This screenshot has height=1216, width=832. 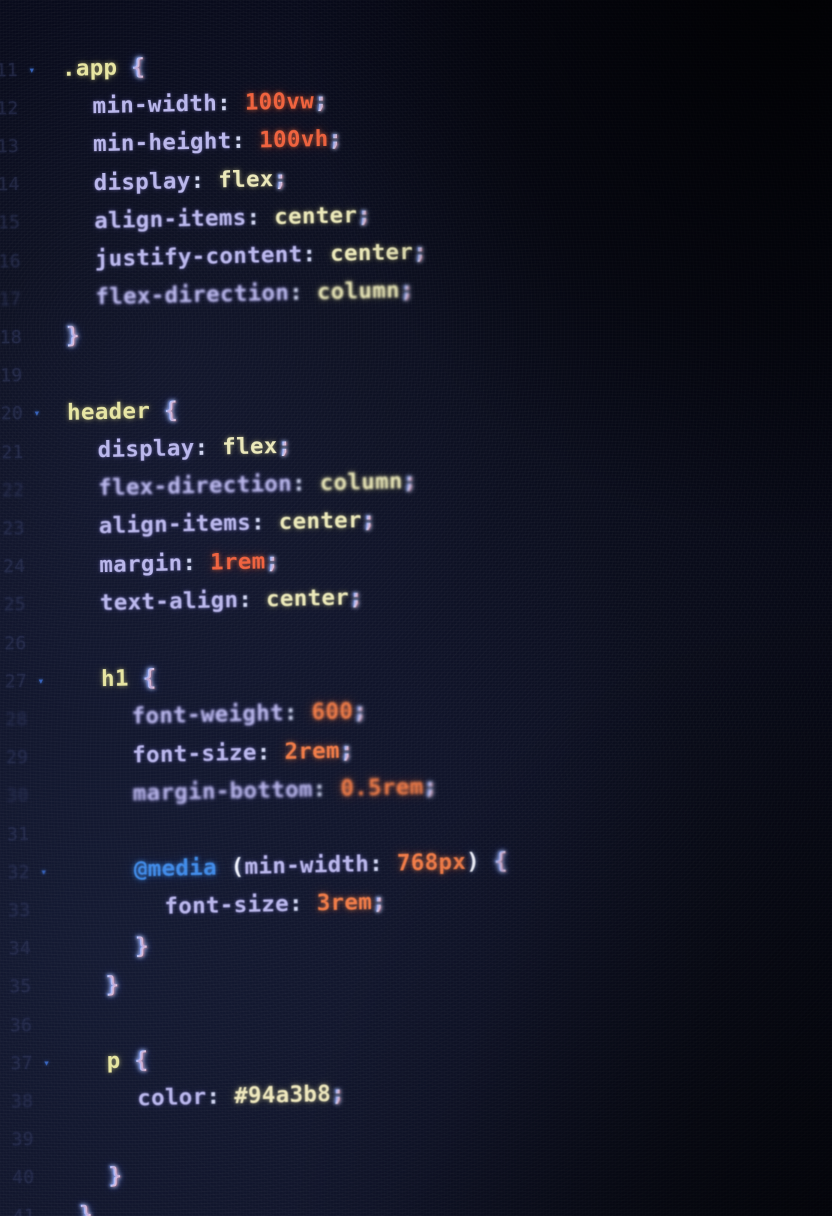 I want to click on code-token: 2rem, so click(x=312, y=751).